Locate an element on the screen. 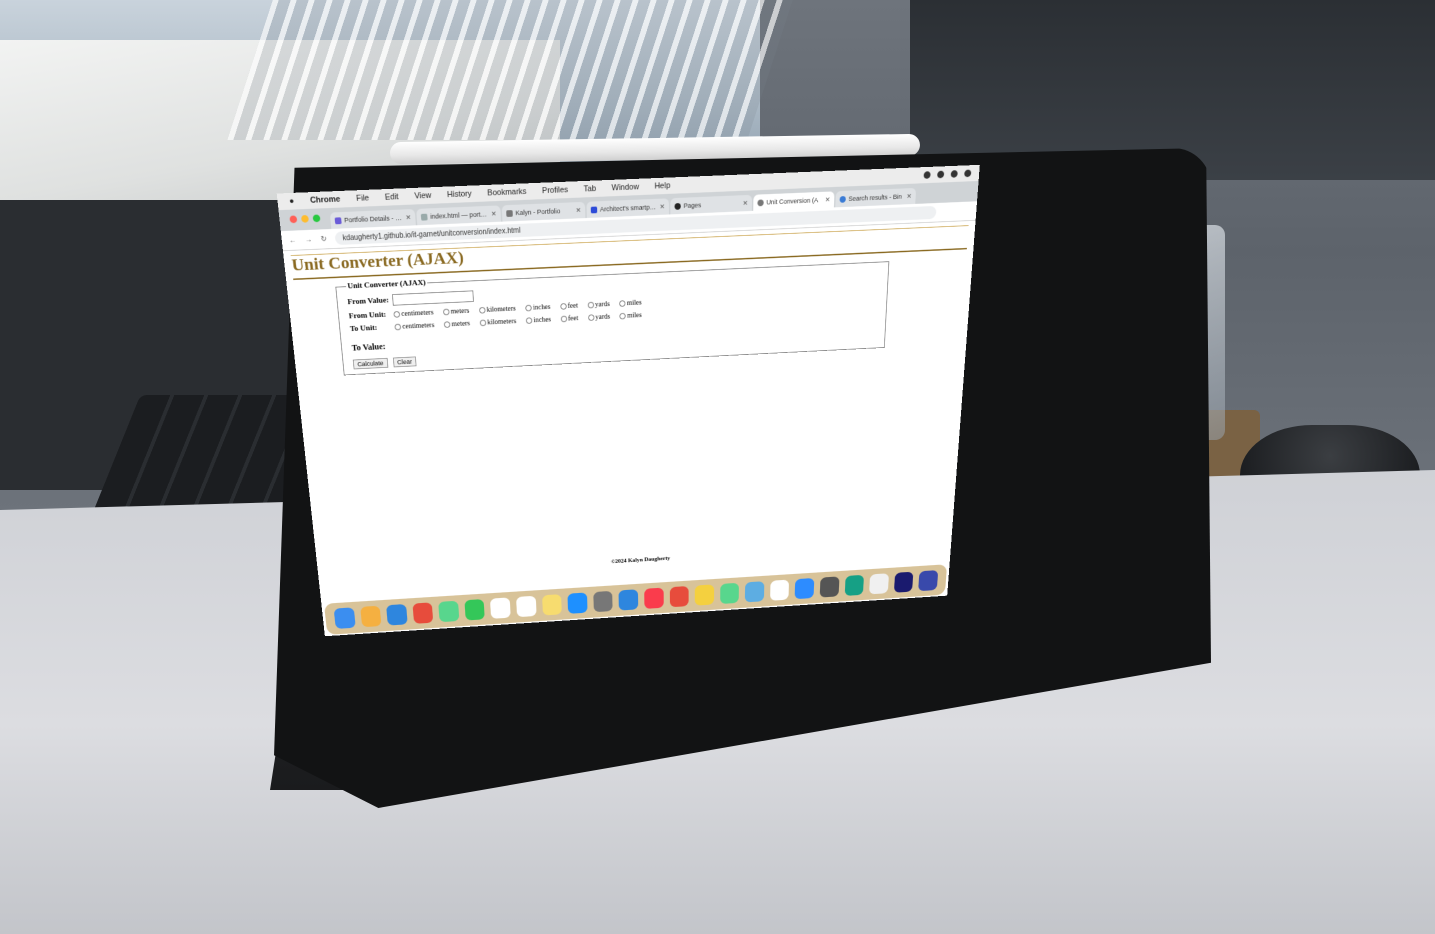  forward-icon: → is located at coordinates (309, 239).